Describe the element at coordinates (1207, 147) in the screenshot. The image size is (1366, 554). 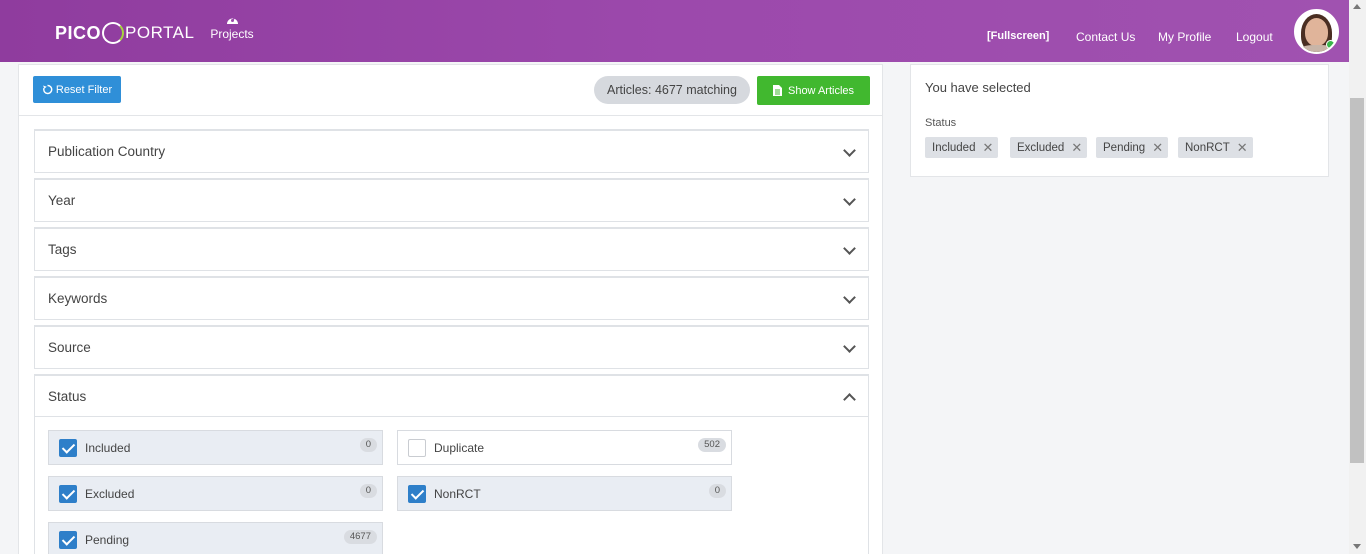
I see `chip-label: NonRCT` at that location.